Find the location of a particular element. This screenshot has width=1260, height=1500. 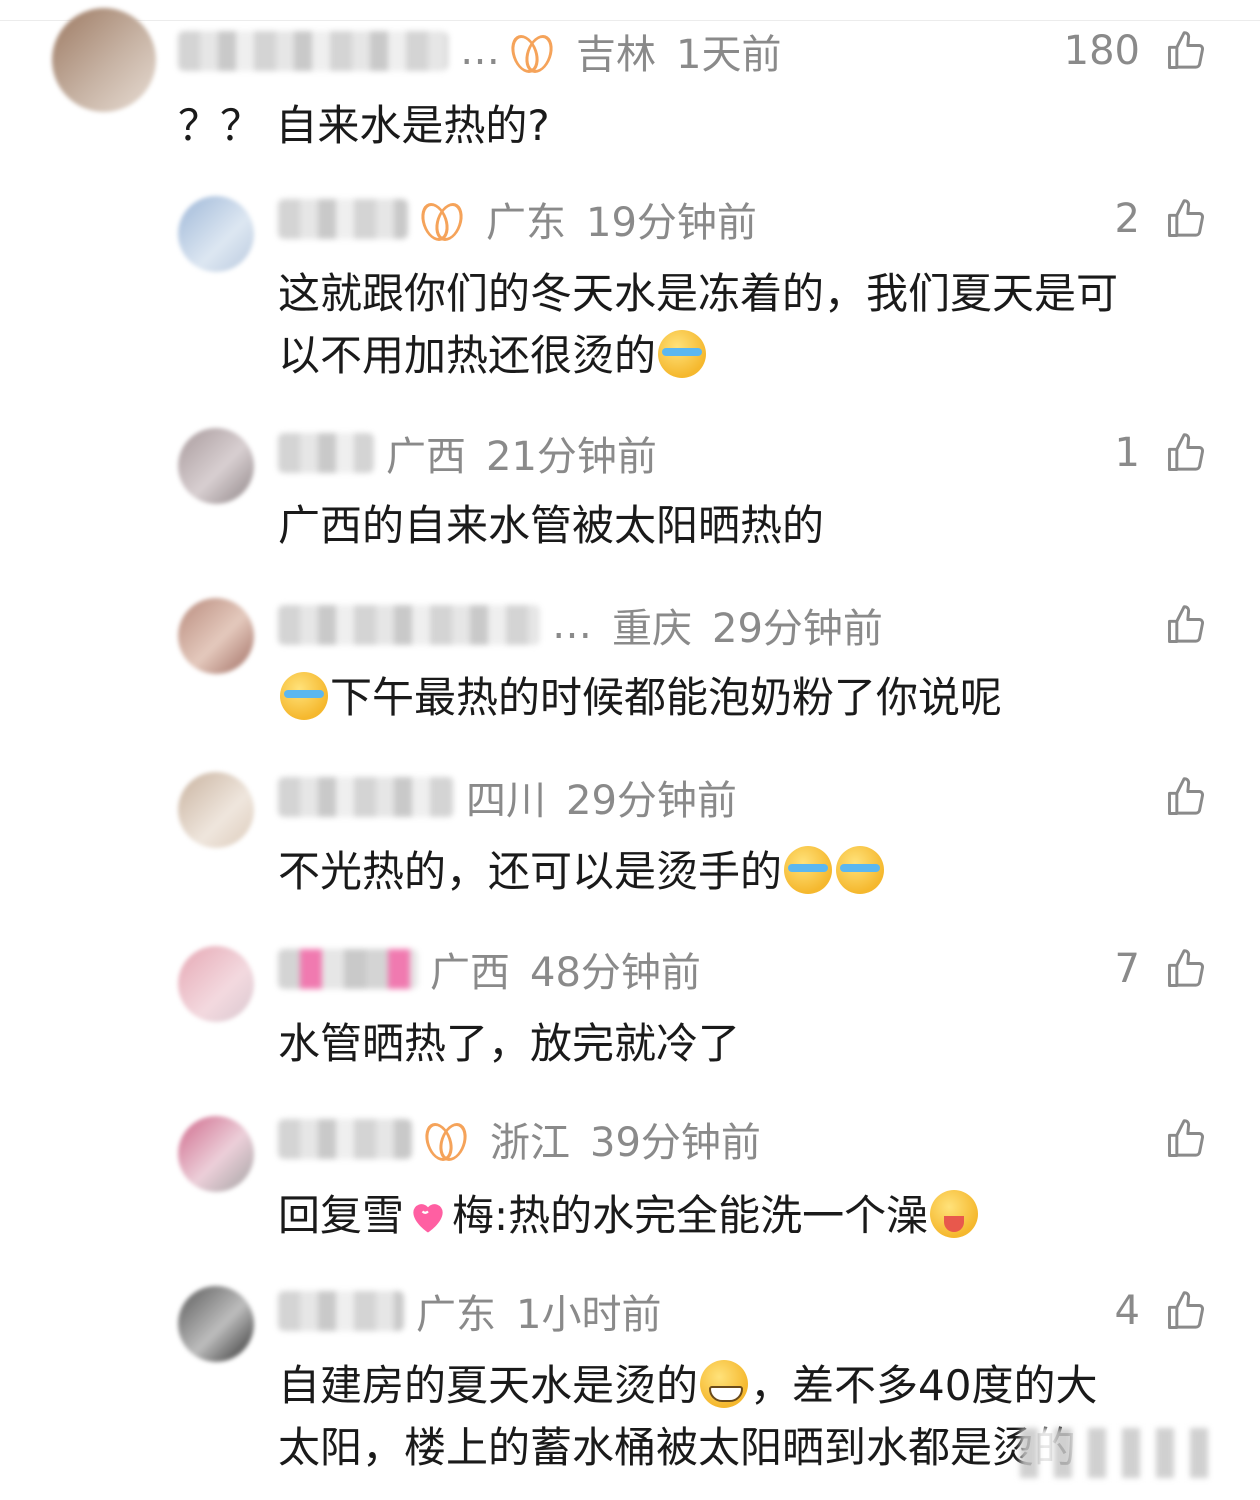

location: 吉林 is located at coordinates (616, 55).